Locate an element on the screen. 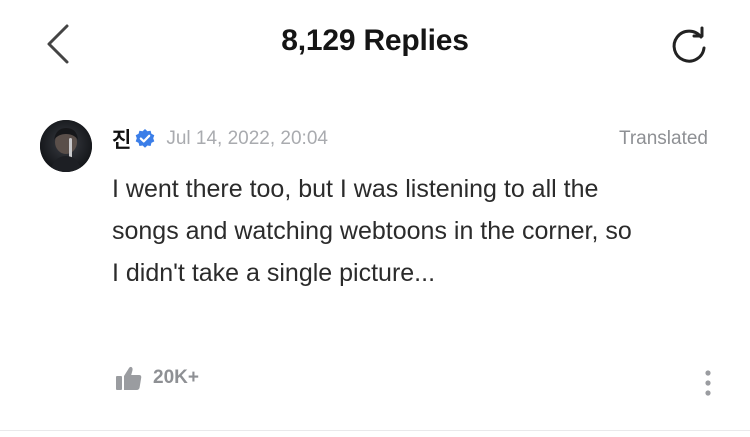 The height and width of the screenshot is (437, 750). thumbs-up-icon is located at coordinates (129, 378).